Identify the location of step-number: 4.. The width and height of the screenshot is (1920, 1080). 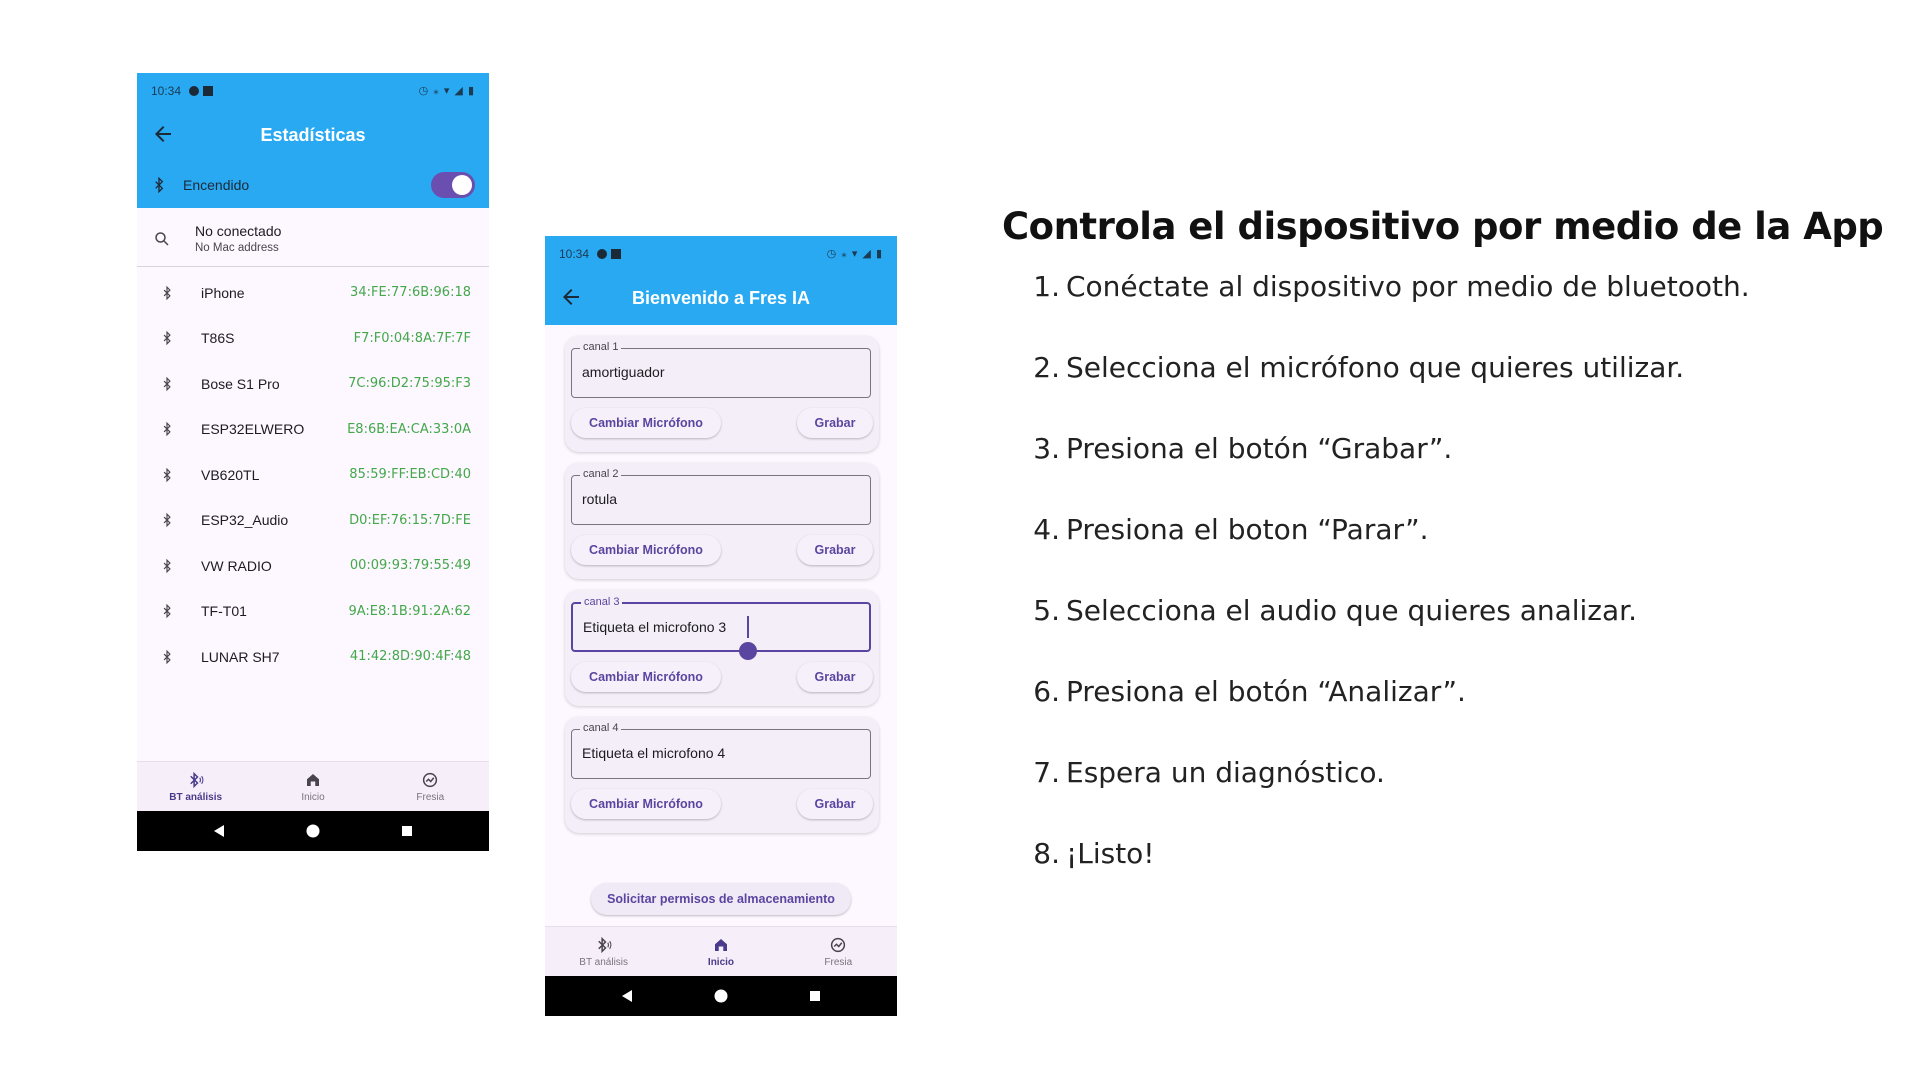
(1046, 529).